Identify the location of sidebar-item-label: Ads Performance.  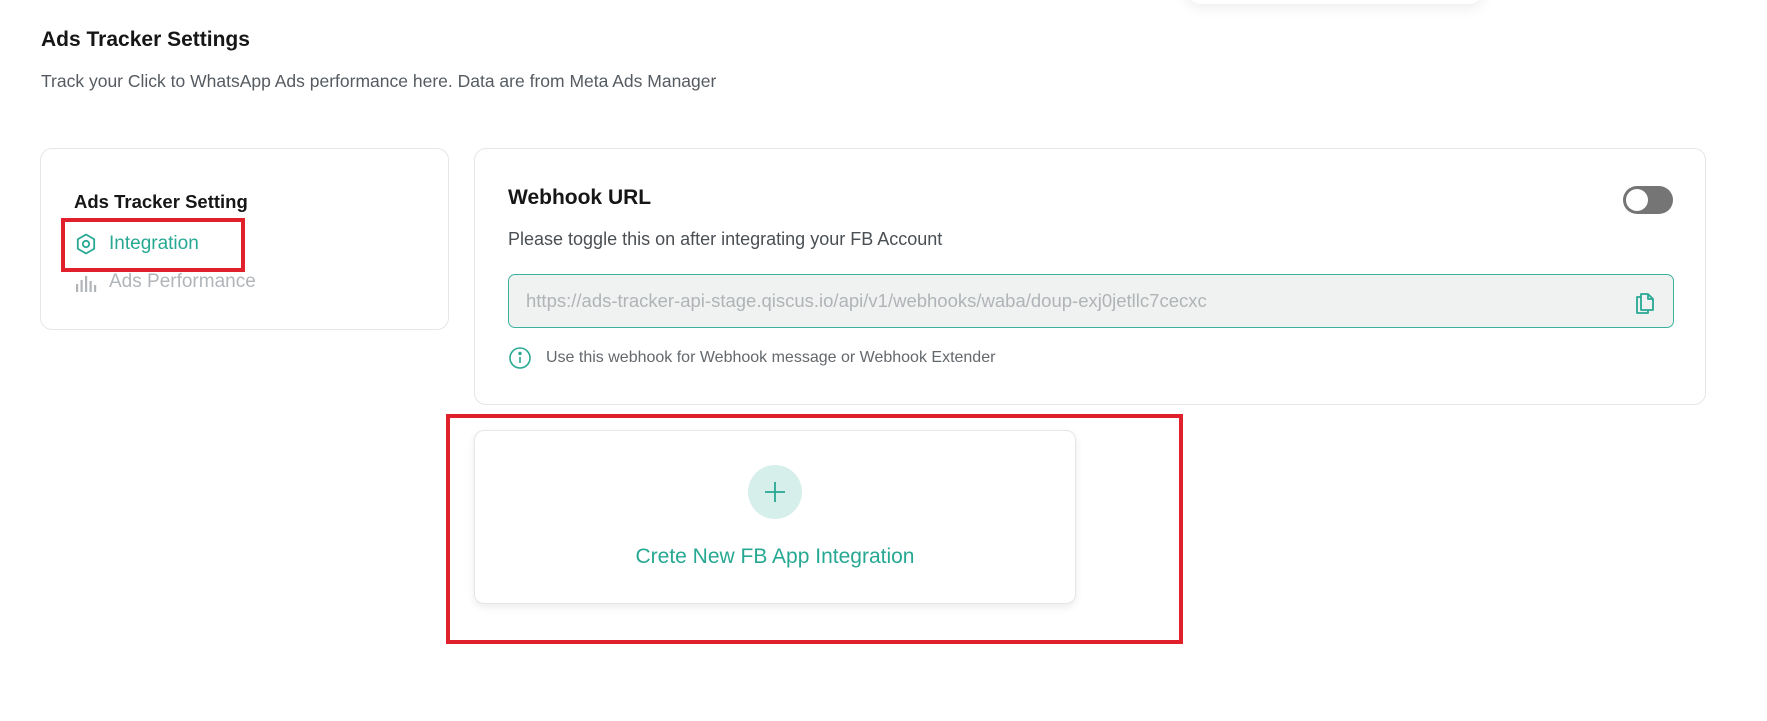
(182, 281).